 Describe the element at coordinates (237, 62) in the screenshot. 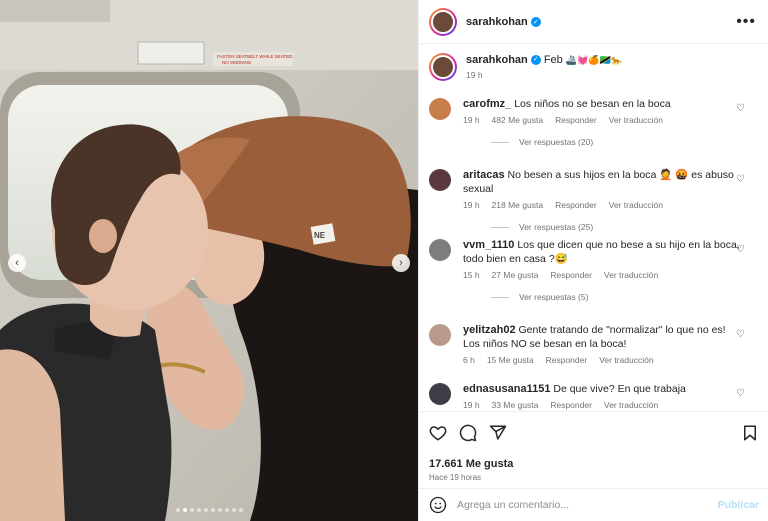

I see `smoking-sign: NO SMOKING` at that location.